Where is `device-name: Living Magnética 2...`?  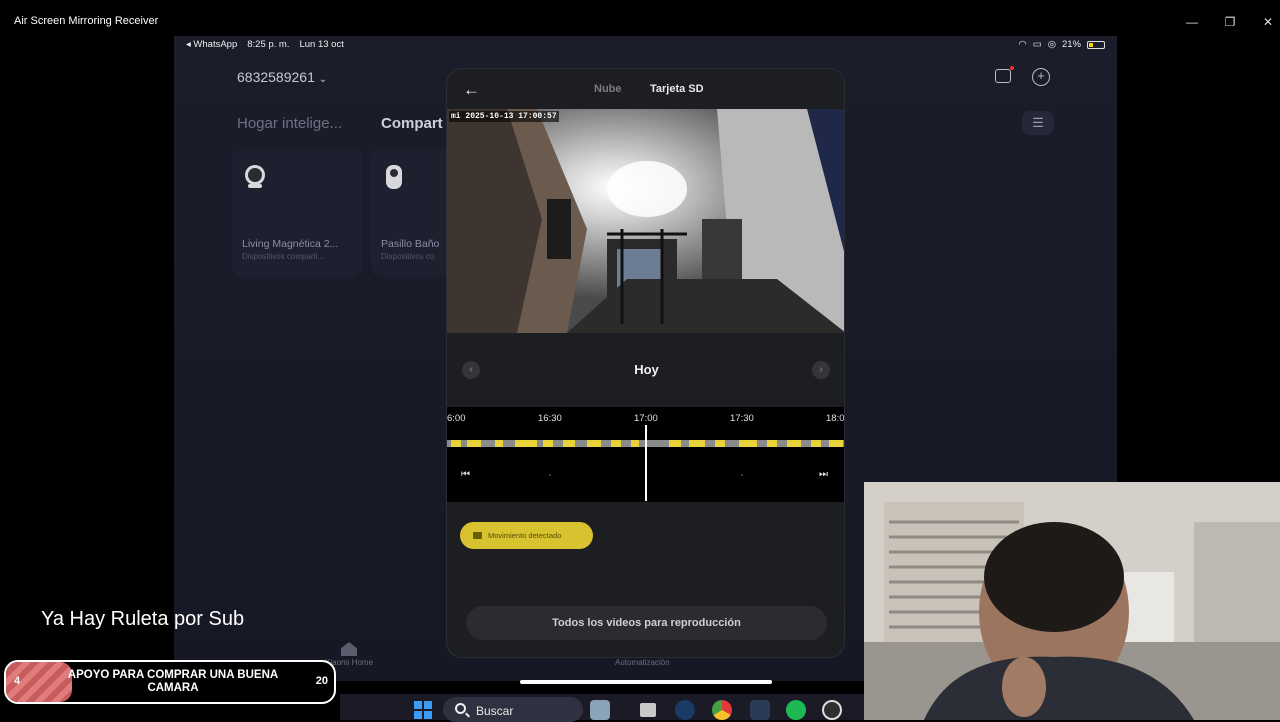 device-name: Living Magnética 2... is located at coordinates (290, 244).